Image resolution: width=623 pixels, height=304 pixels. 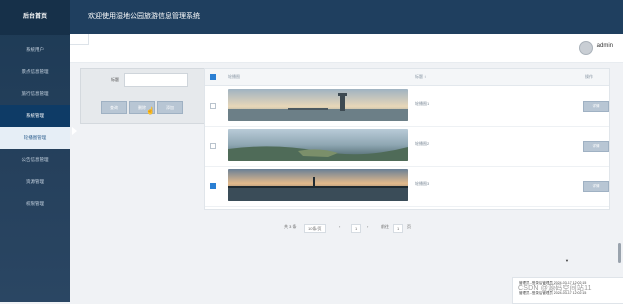 I want to click on carousel-image-lighthouse, so click(x=318, y=105).